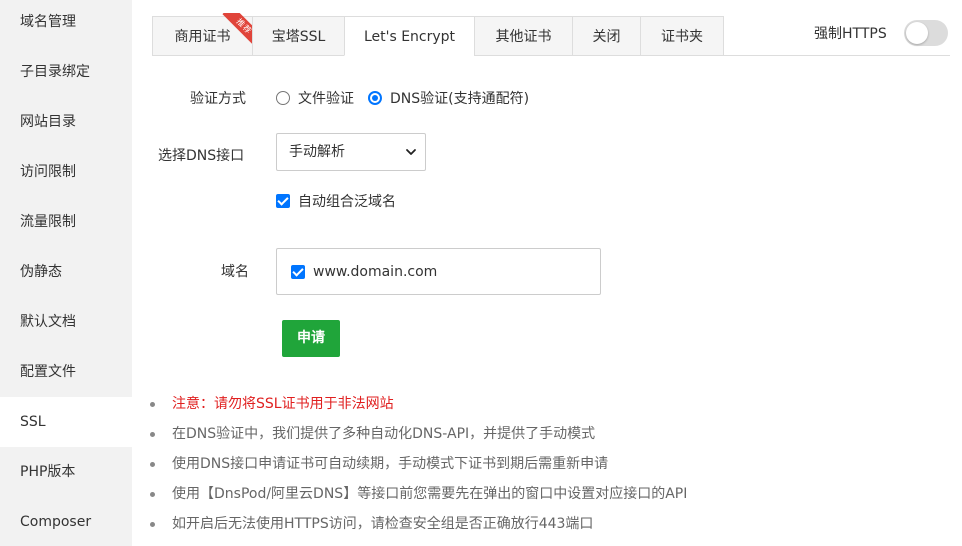 This screenshot has width=962, height=546. Describe the element at coordinates (66, 72) in the screenshot. I see `sidebar-item-subdirectory-binding: 子目录绑定` at that location.